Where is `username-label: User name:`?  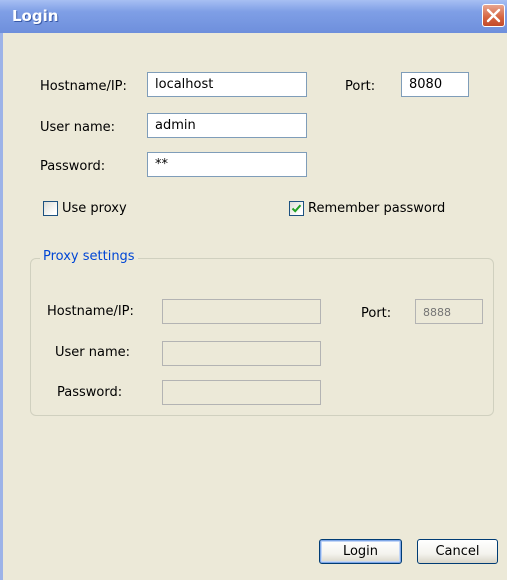
username-label: User name: is located at coordinates (78, 127).